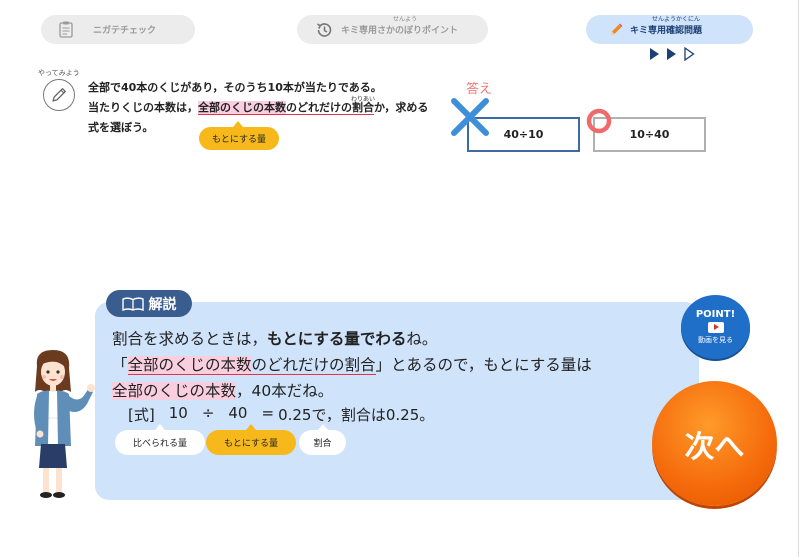  What do you see at coordinates (162, 304) in the screenshot?
I see `explanation-title: 解説` at bounding box center [162, 304].